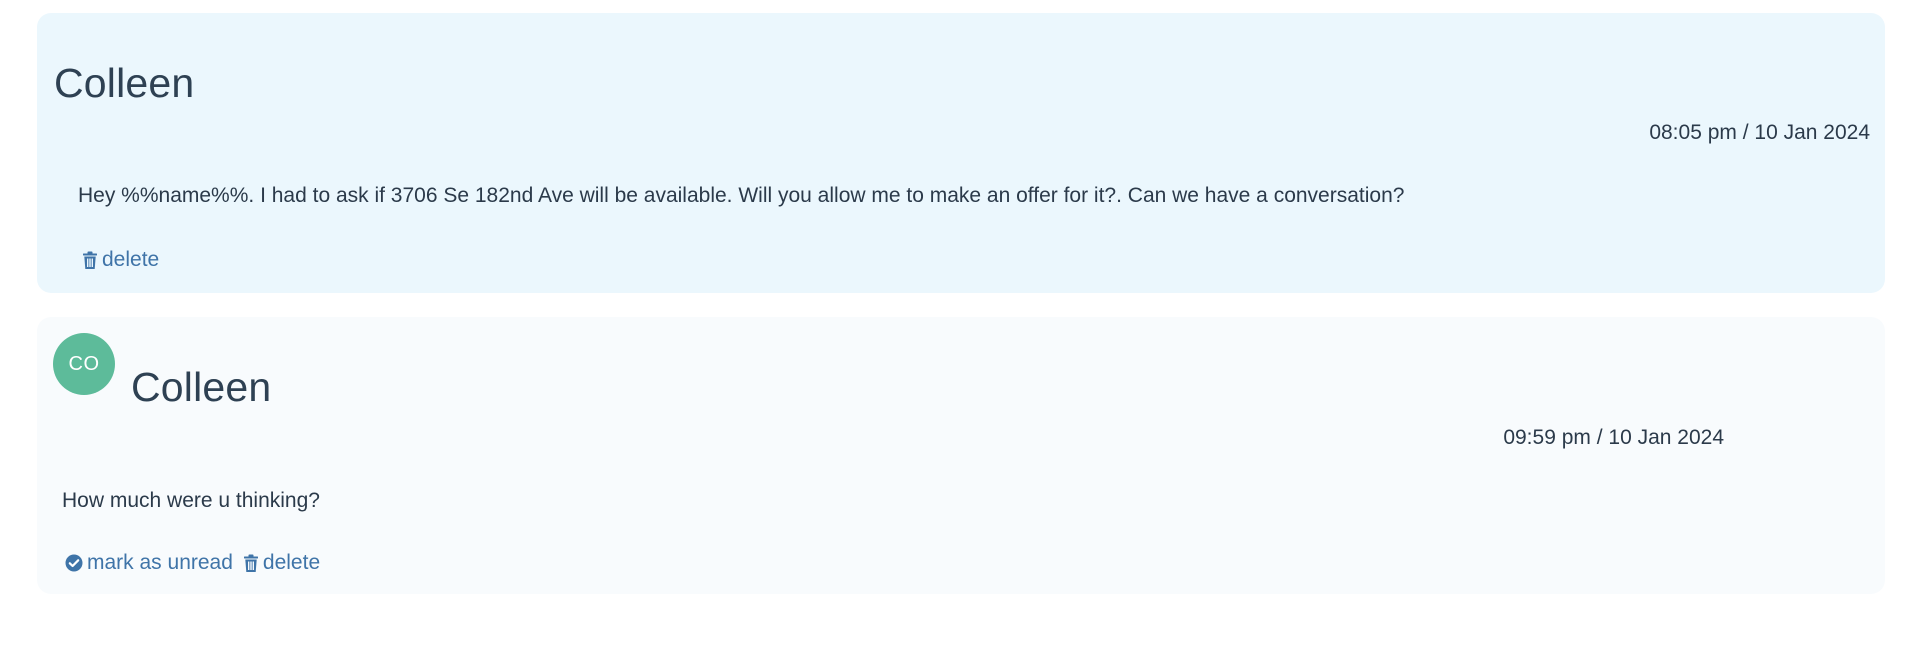 Image resolution: width=1918 pixels, height=646 pixels. What do you see at coordinates (160, 562) in the screenshot?
I see `mark-as-unread-label: mark as unread` at bounding box center [160, 562].